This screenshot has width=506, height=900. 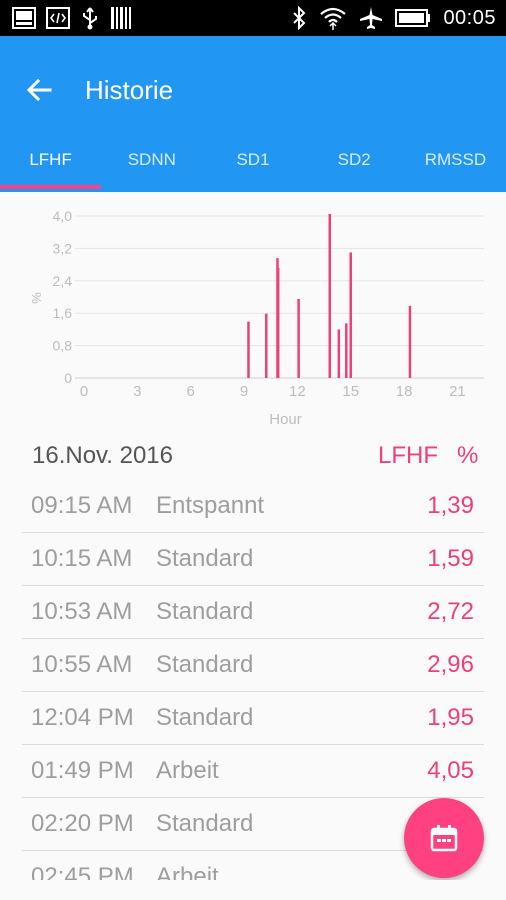 I want to click on list-item: 01:49 PM Arbeit 4,05, so click(x=253, y=771).